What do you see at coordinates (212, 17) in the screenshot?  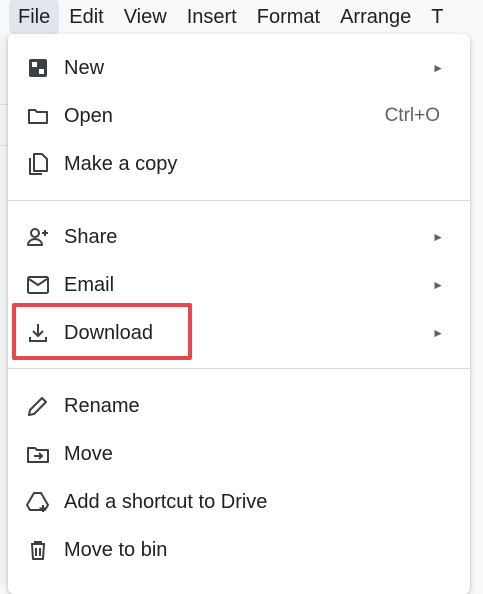 I see `menu-insert: Insert` at bounding box center [212, 17].